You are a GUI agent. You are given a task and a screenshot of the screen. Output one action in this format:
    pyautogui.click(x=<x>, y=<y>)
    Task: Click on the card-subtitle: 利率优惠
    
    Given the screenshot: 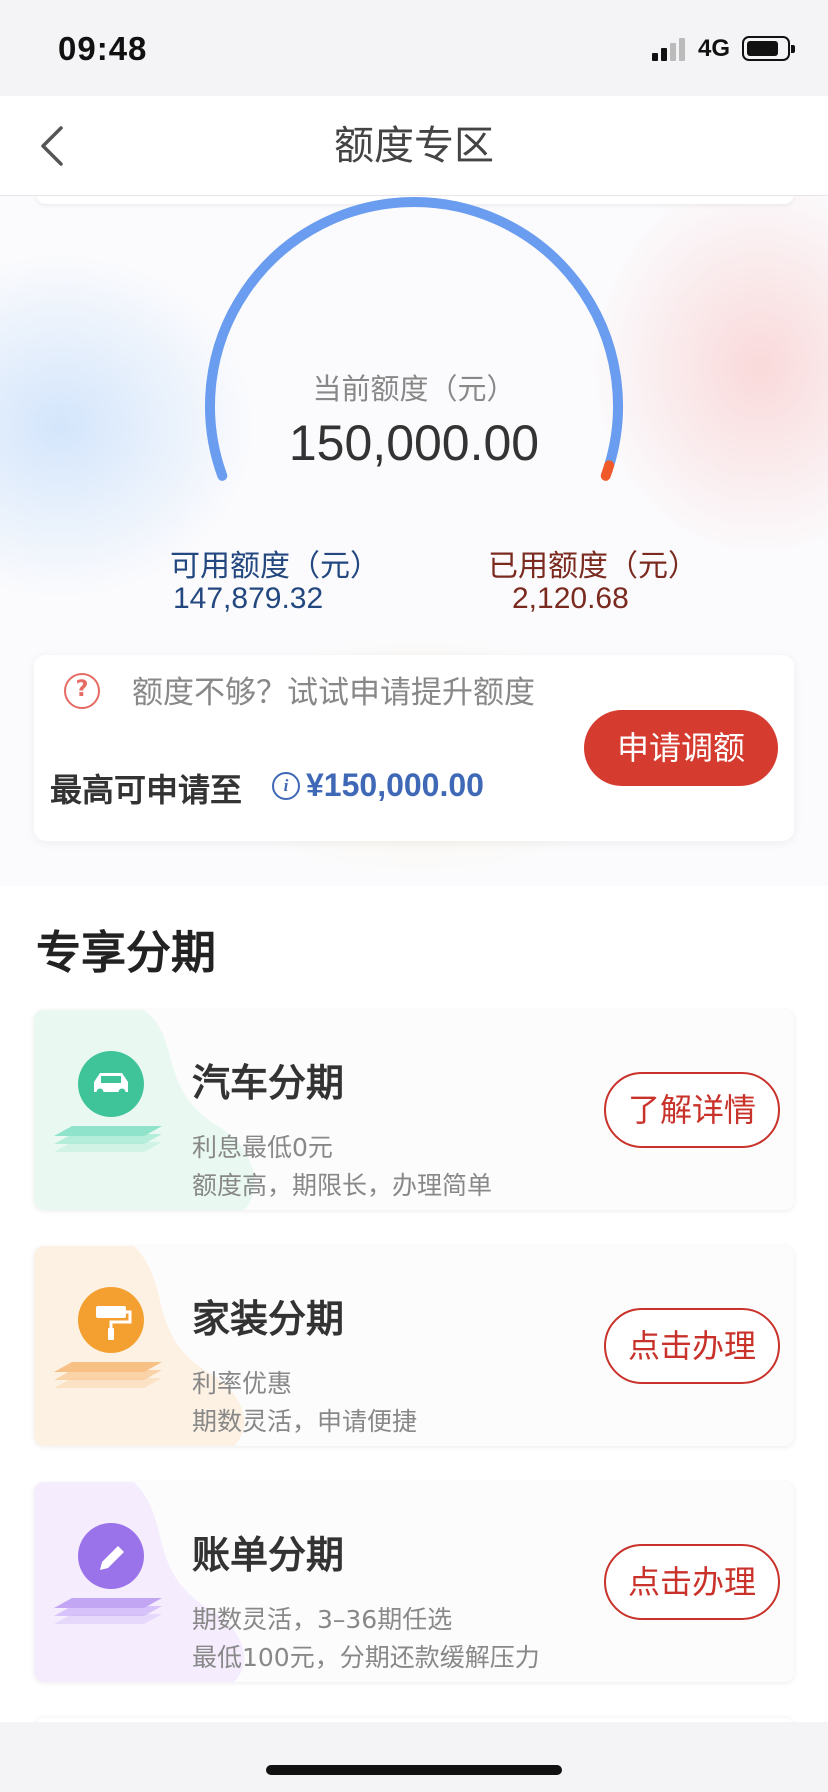 What is the action you would take?
    pyautogui.click(x=242, y=1383)
    